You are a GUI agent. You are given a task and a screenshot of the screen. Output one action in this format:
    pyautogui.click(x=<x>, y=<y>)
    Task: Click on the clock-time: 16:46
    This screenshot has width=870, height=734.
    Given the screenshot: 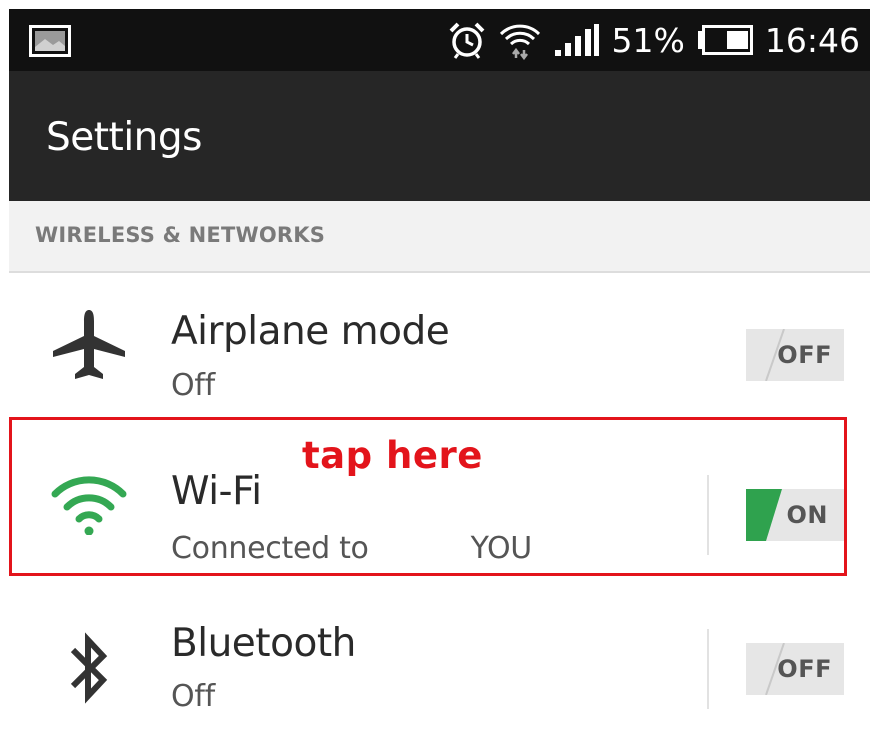 What is the action you would take?
    pyautogui.click(x=812, y=40)
    